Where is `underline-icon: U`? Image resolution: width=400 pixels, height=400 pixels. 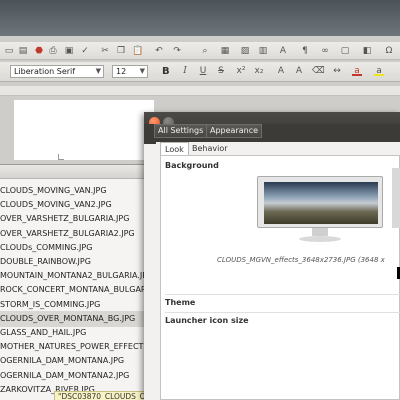 underline-icon: U is located at coordinates (203, 71).